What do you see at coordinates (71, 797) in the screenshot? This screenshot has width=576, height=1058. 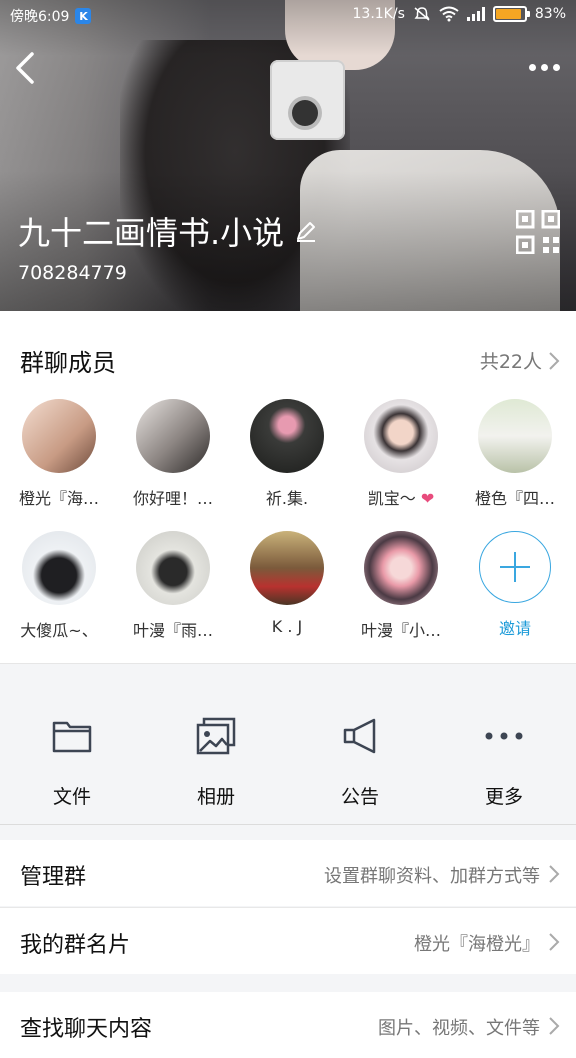 I see `action-label: 文件` at bounding box center [71, 797].